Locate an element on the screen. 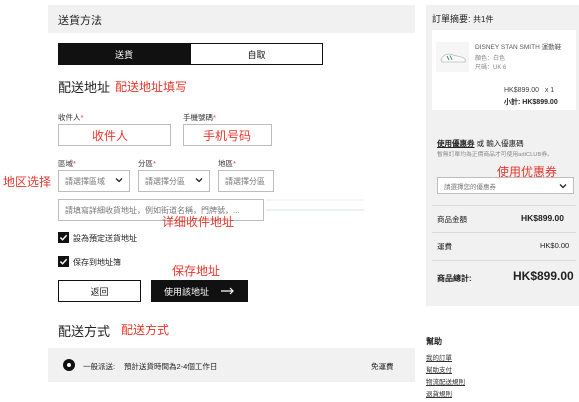  method-price: 免運費 is located at coordinates (382, 366).